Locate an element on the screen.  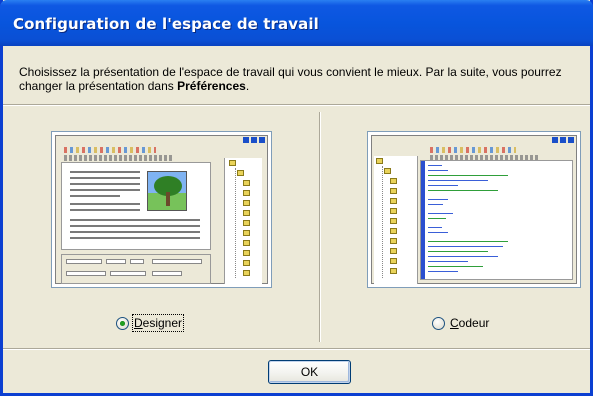
designer-radio-circle is located at coordinates (122, 323).